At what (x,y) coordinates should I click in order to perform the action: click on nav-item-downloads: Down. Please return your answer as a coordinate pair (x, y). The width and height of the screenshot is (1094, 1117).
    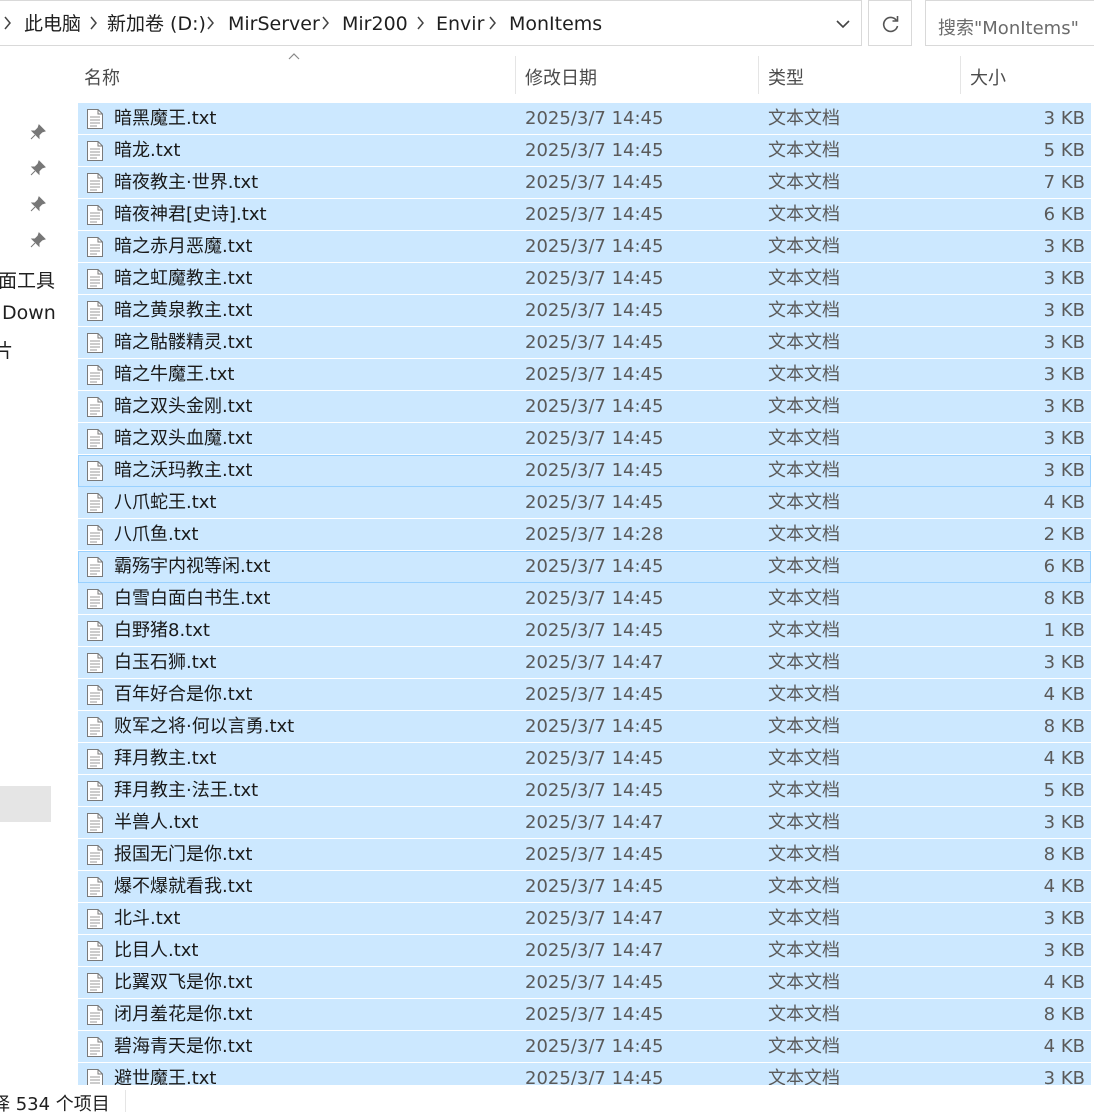
    Looking at the image, I should click on (29, 313).